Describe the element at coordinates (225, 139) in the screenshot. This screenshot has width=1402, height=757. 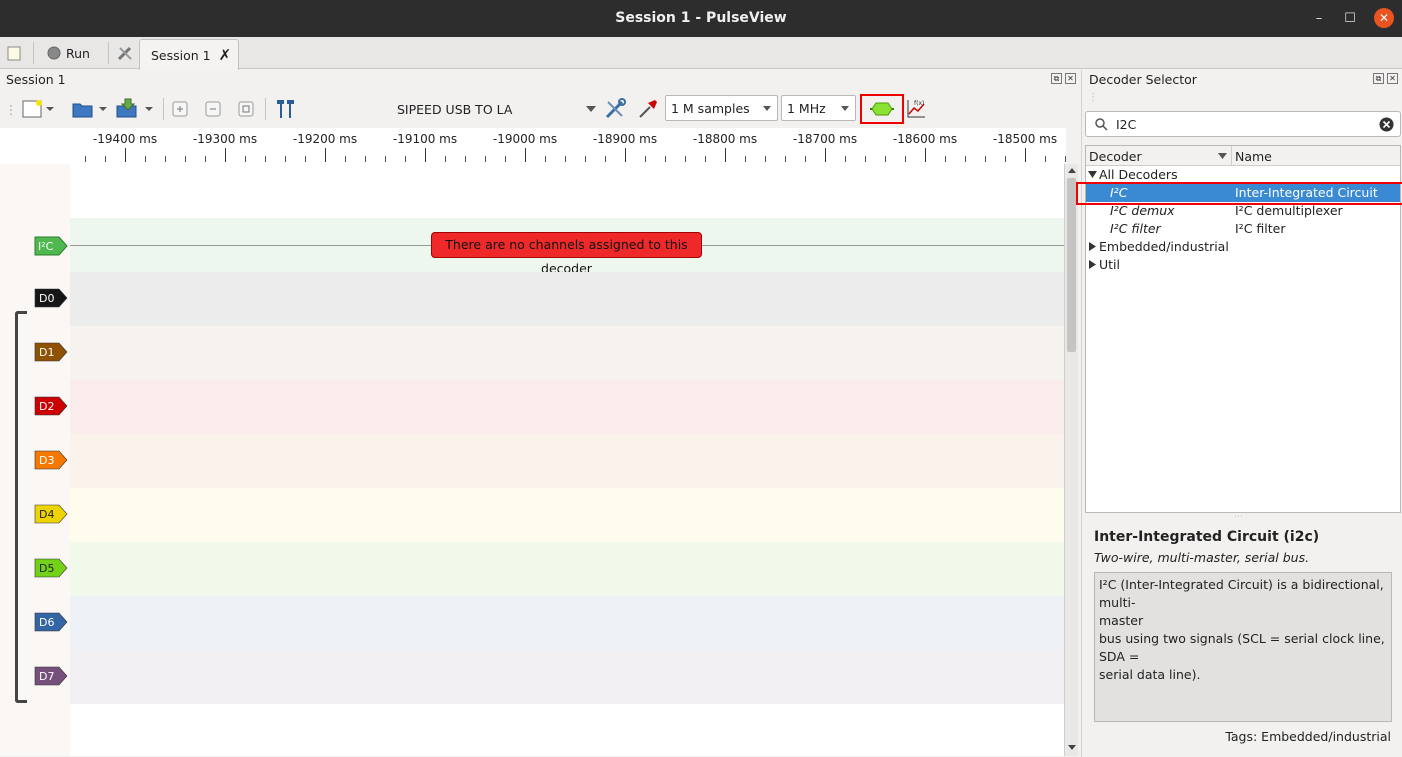
I see `tick-label: -19300 ms` at that location.